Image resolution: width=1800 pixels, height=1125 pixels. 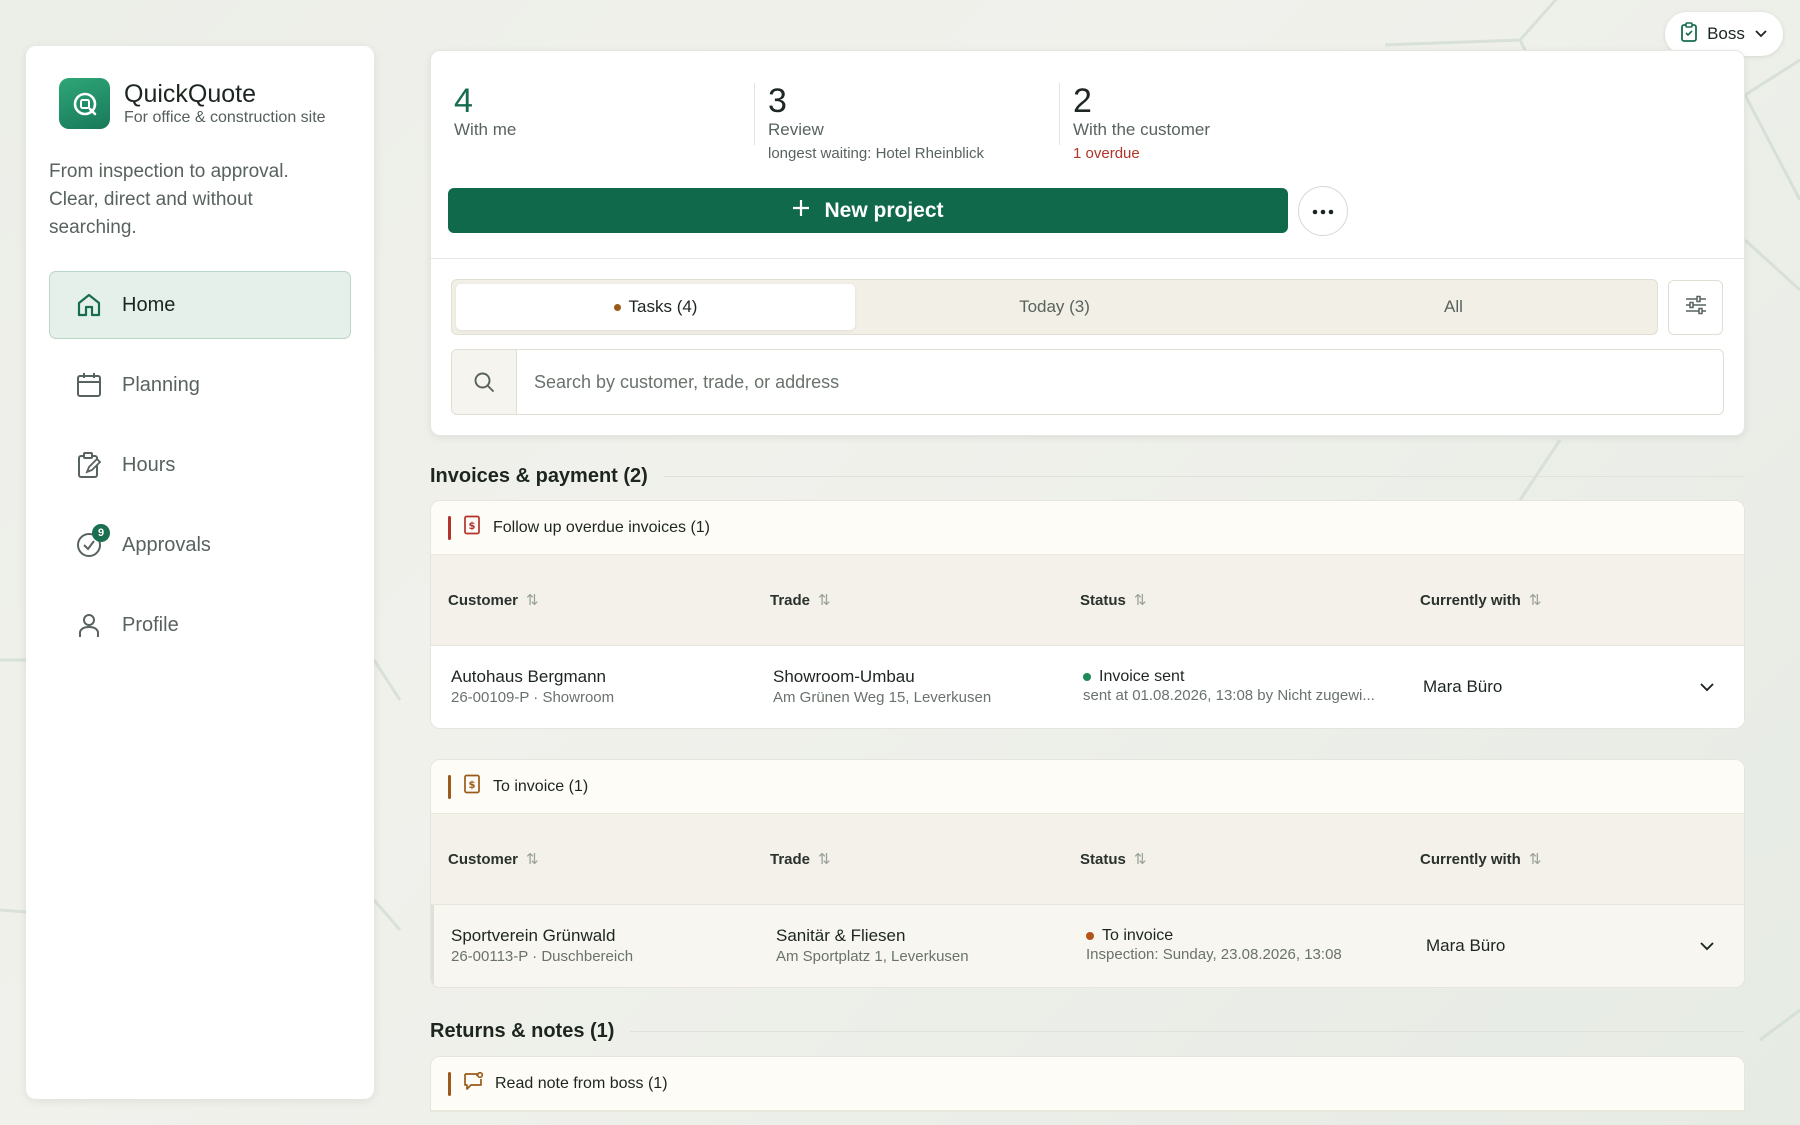 What do you see at coordinates (1106, 153) in the screenshot?
I see `stat-subtext: 1 overdue` at bounding box center [1106, 153].